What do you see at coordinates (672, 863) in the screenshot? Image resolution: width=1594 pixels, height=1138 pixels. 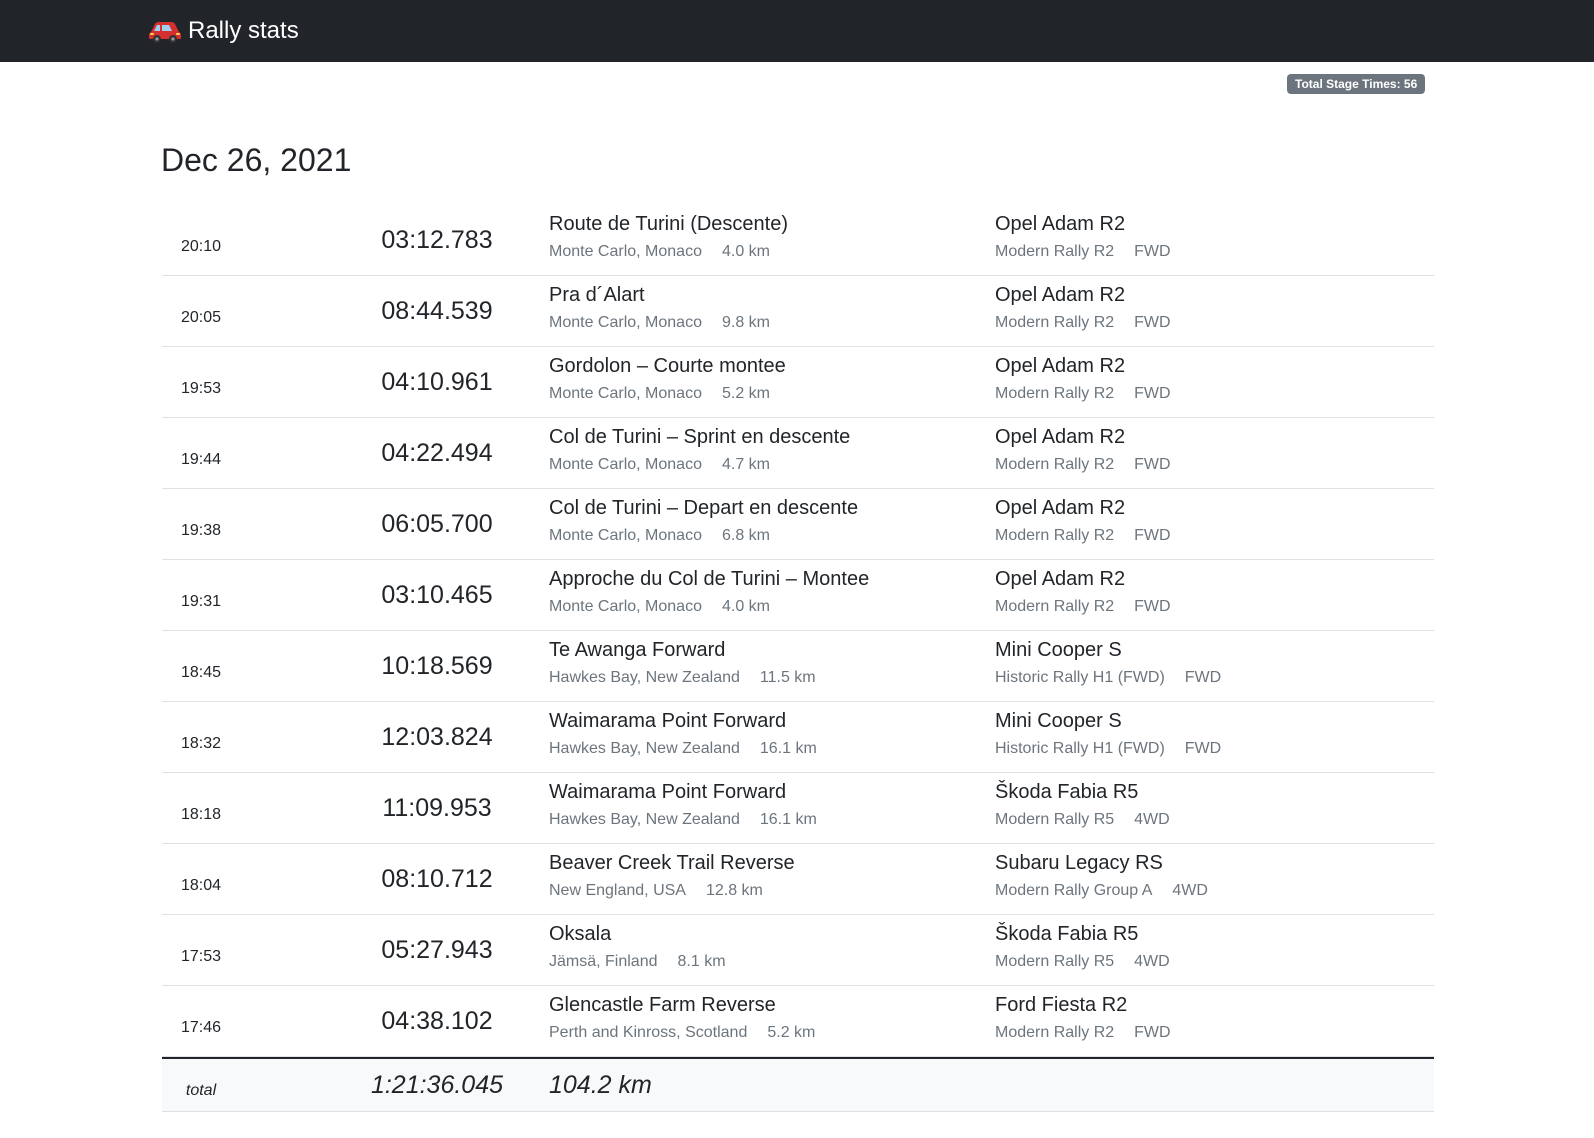 I see `stage-name: Beaver Creek Trail Reverse` at bounding box center [672, 863].